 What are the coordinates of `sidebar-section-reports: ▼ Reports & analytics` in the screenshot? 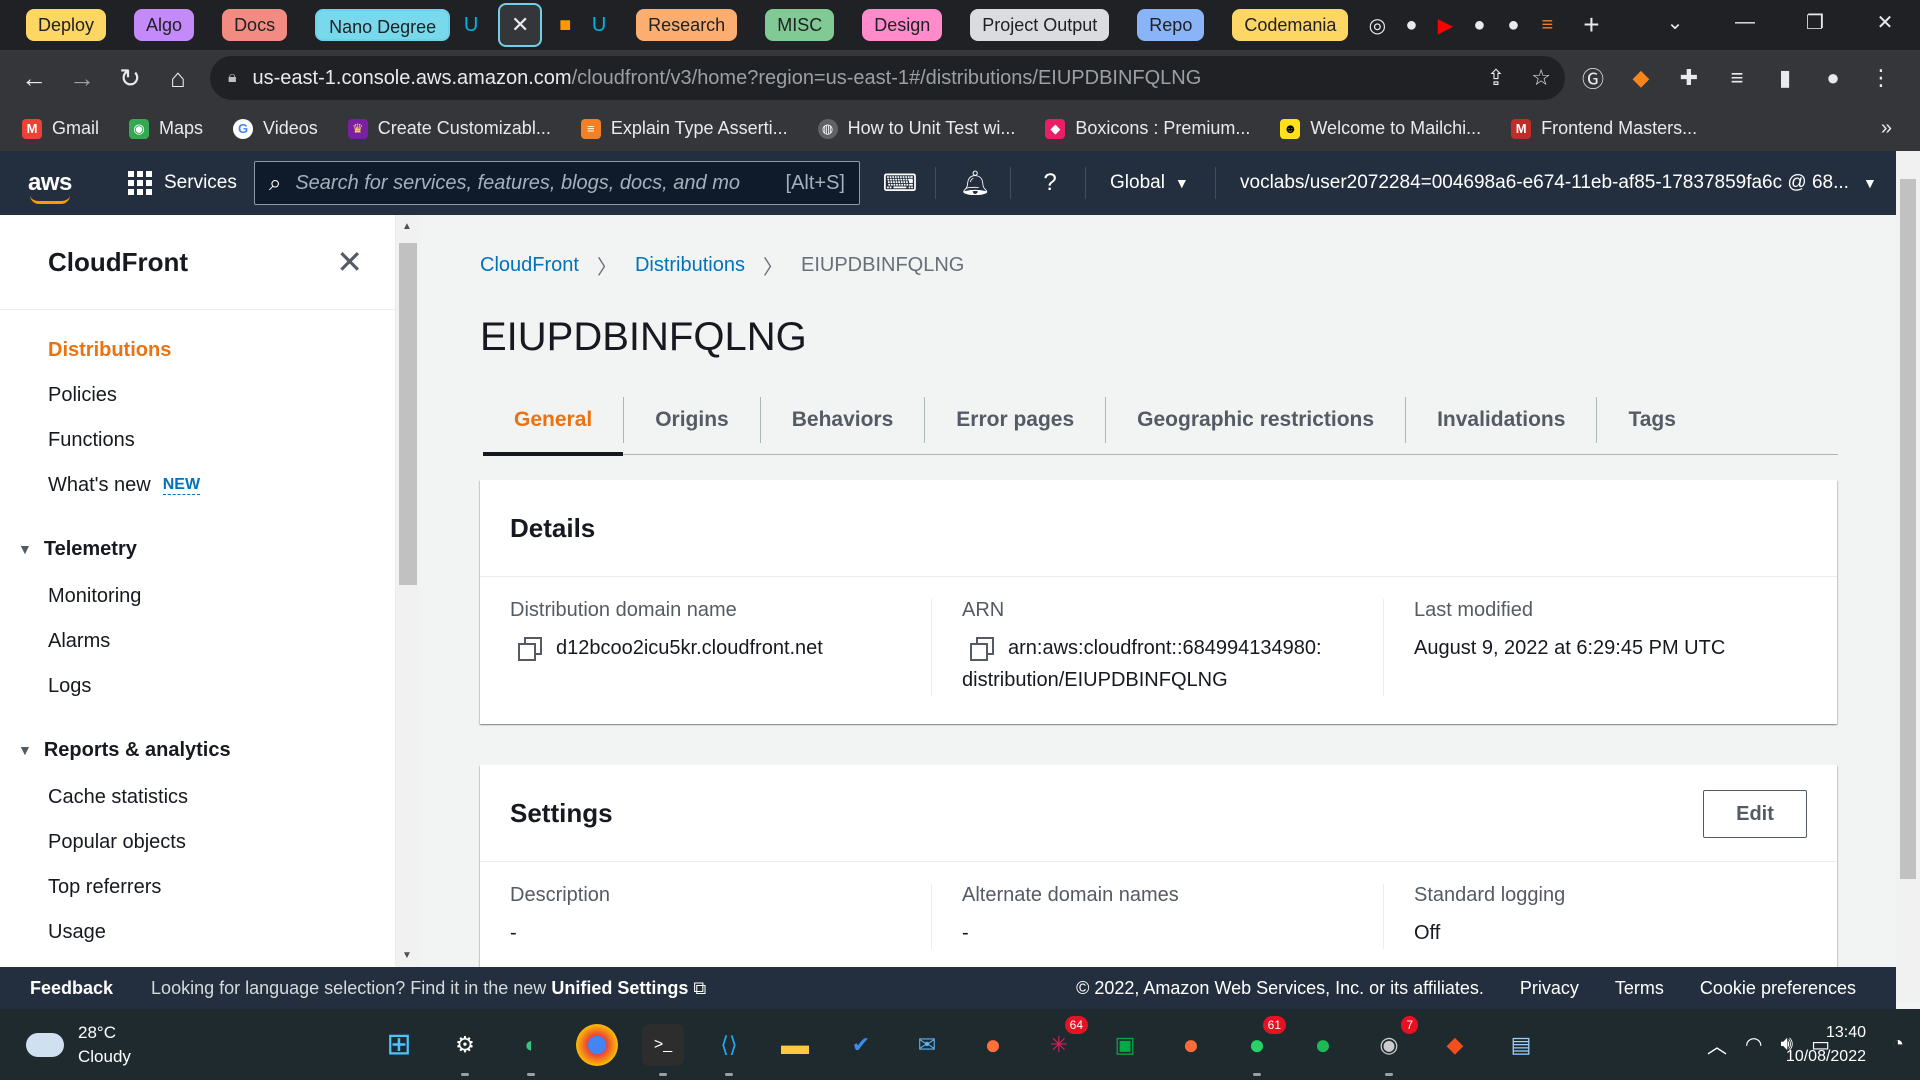 It's located at (197, 750).